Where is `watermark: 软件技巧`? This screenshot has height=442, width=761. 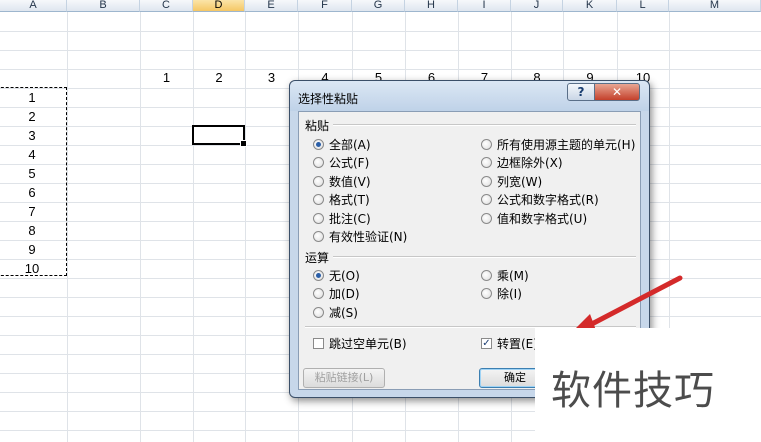
watermark: 软件技巧 is located at coordinates (648, 385).